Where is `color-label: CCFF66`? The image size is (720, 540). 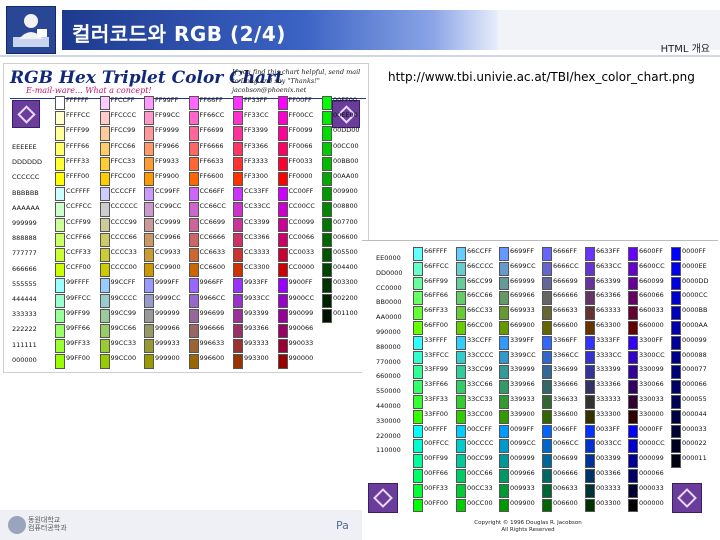 color-label: CCFF66 is located at coordinates (78, 236).